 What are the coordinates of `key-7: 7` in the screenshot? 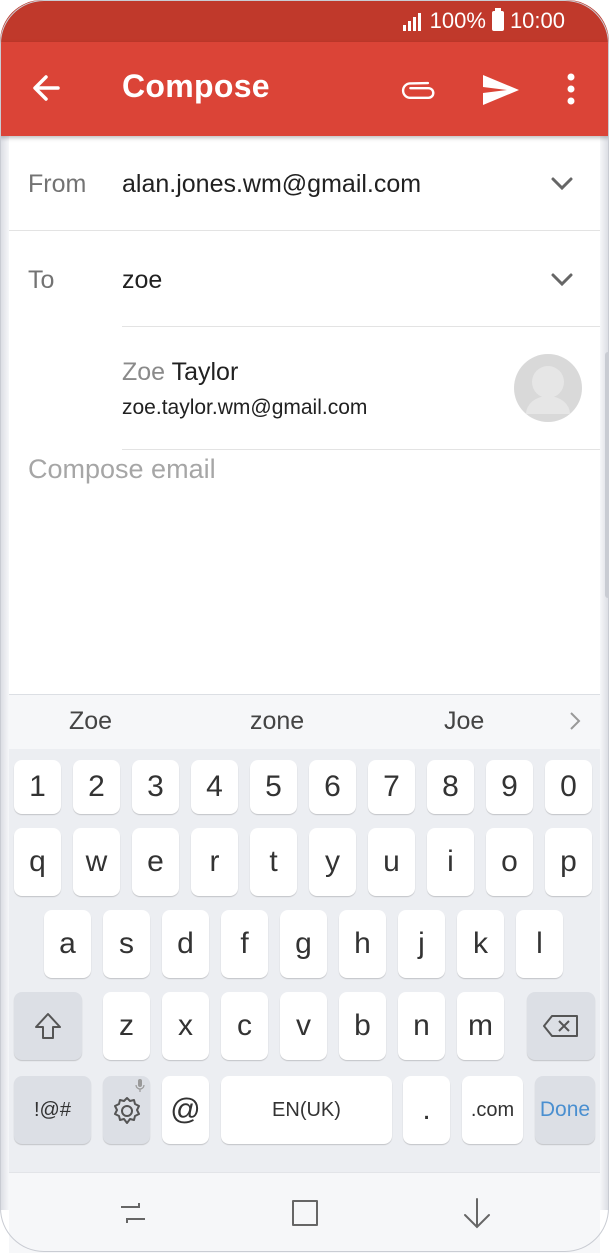 It's located at (391, 787).